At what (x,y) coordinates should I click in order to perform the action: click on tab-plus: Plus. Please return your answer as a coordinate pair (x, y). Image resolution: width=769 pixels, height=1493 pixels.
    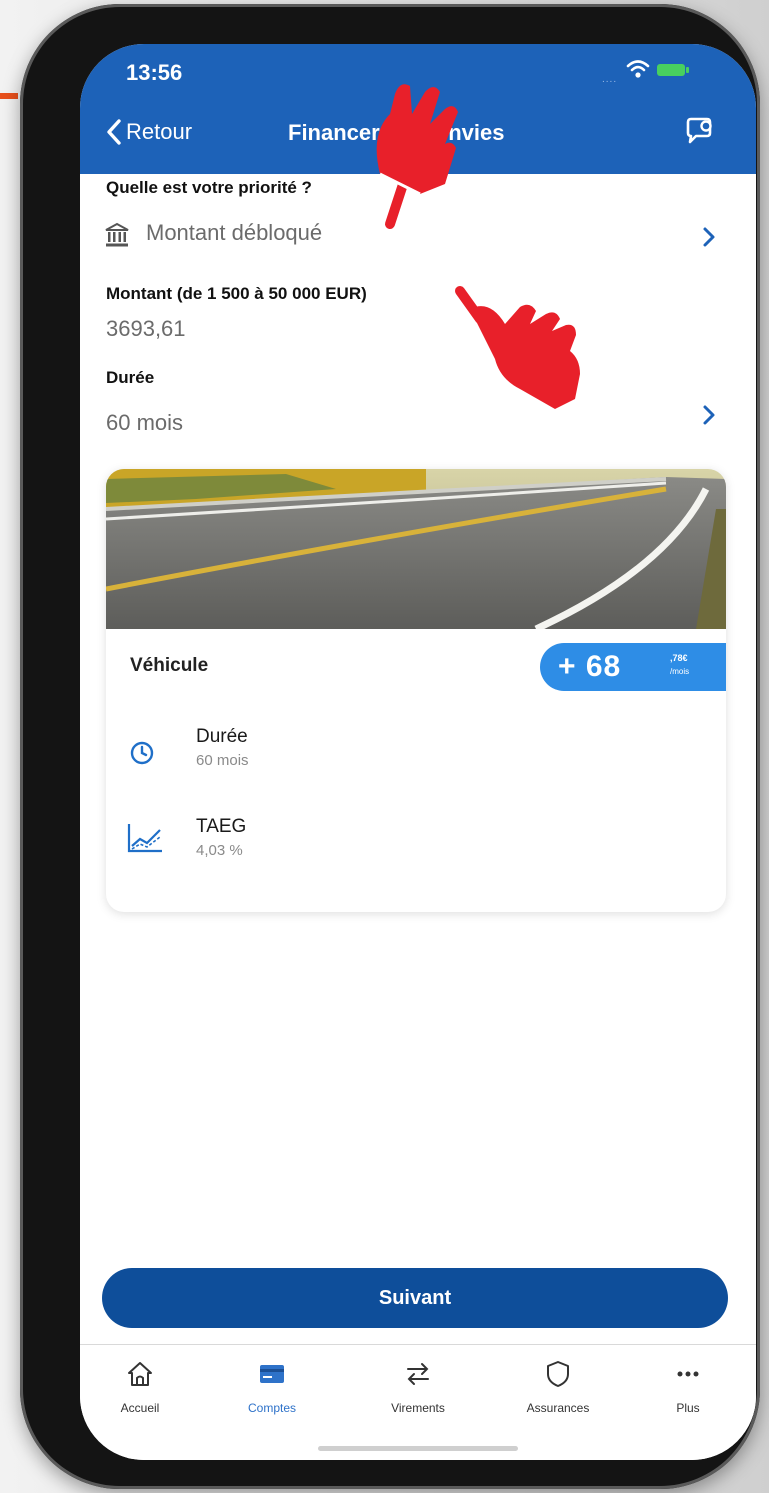
    Looking at the image, I should click on (688, 1387).